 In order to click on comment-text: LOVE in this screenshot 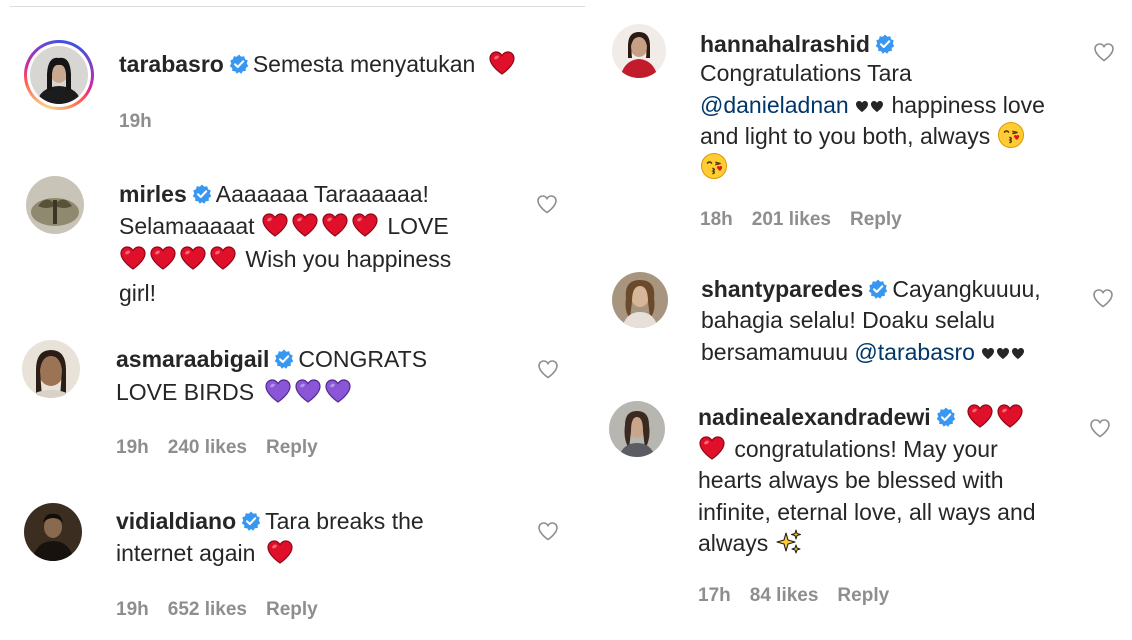, I will do `click(418, 226)`.